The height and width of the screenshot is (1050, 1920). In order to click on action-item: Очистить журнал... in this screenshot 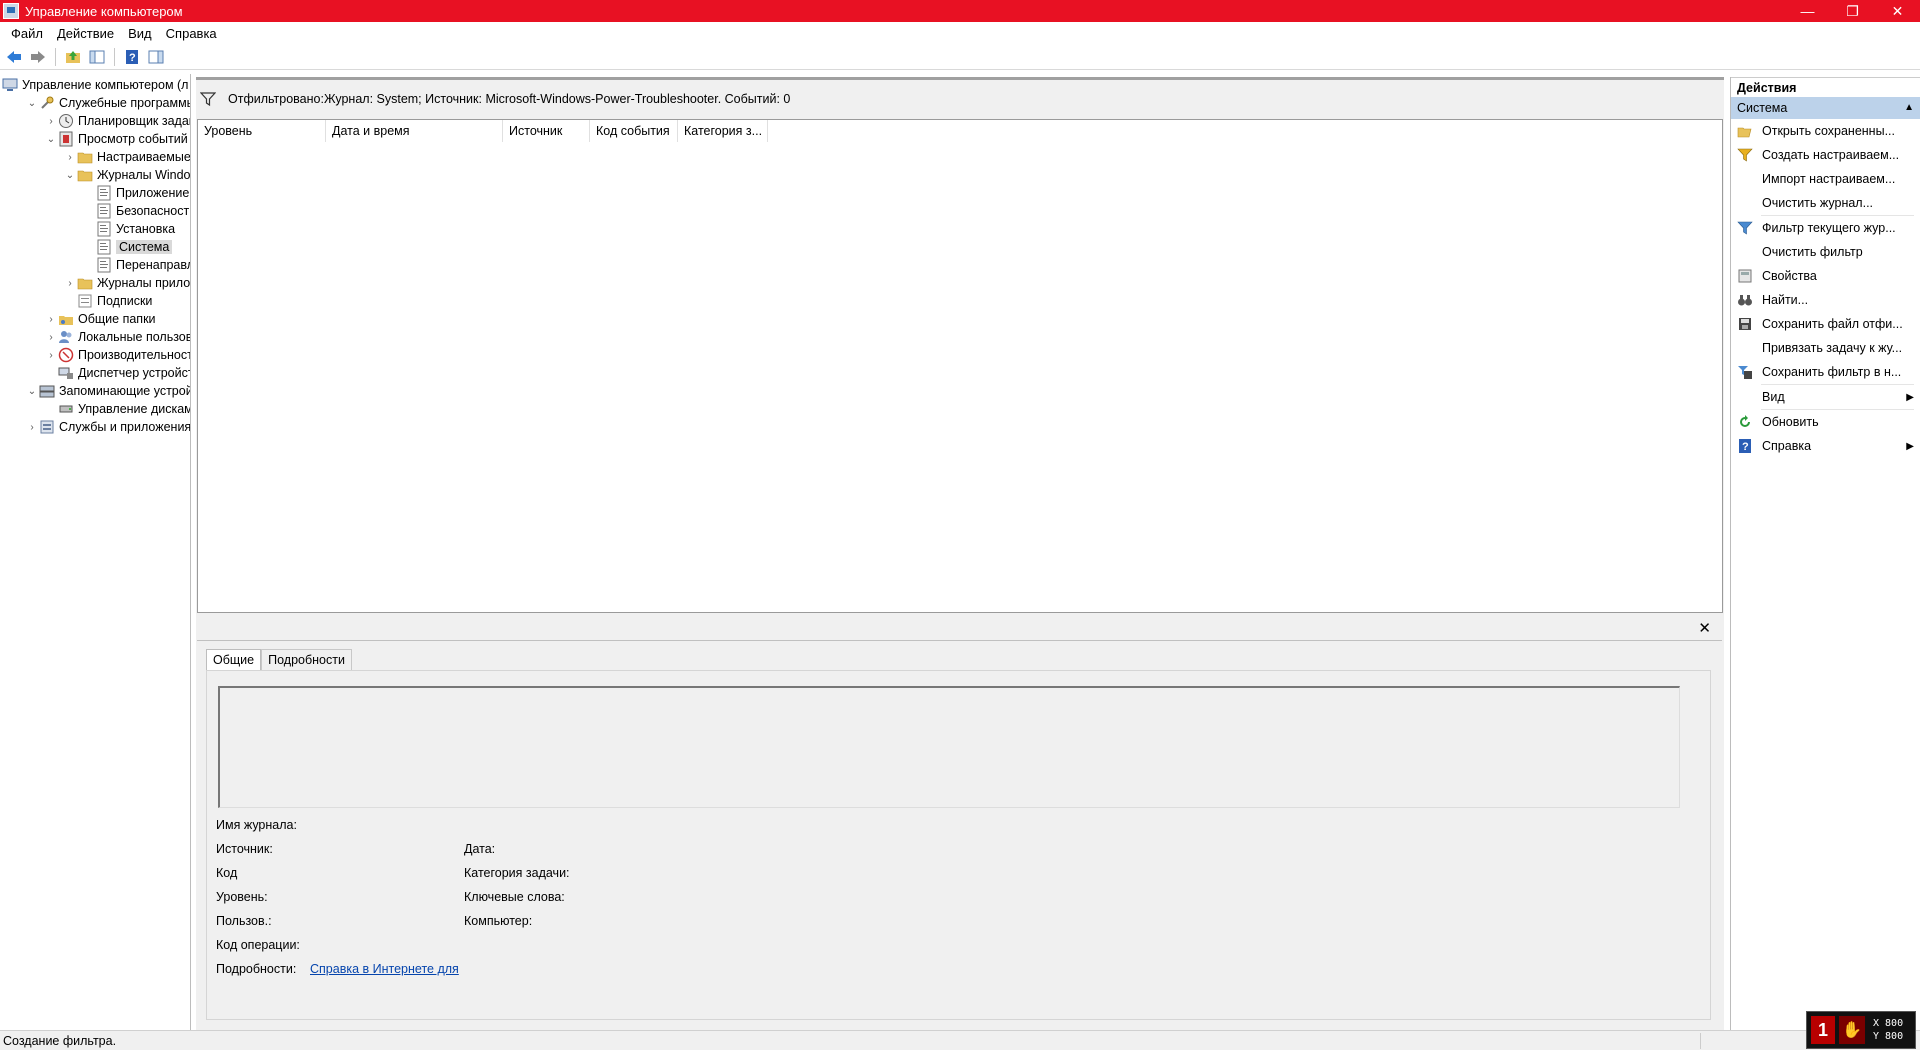, I will do `click(1825, 203)`.